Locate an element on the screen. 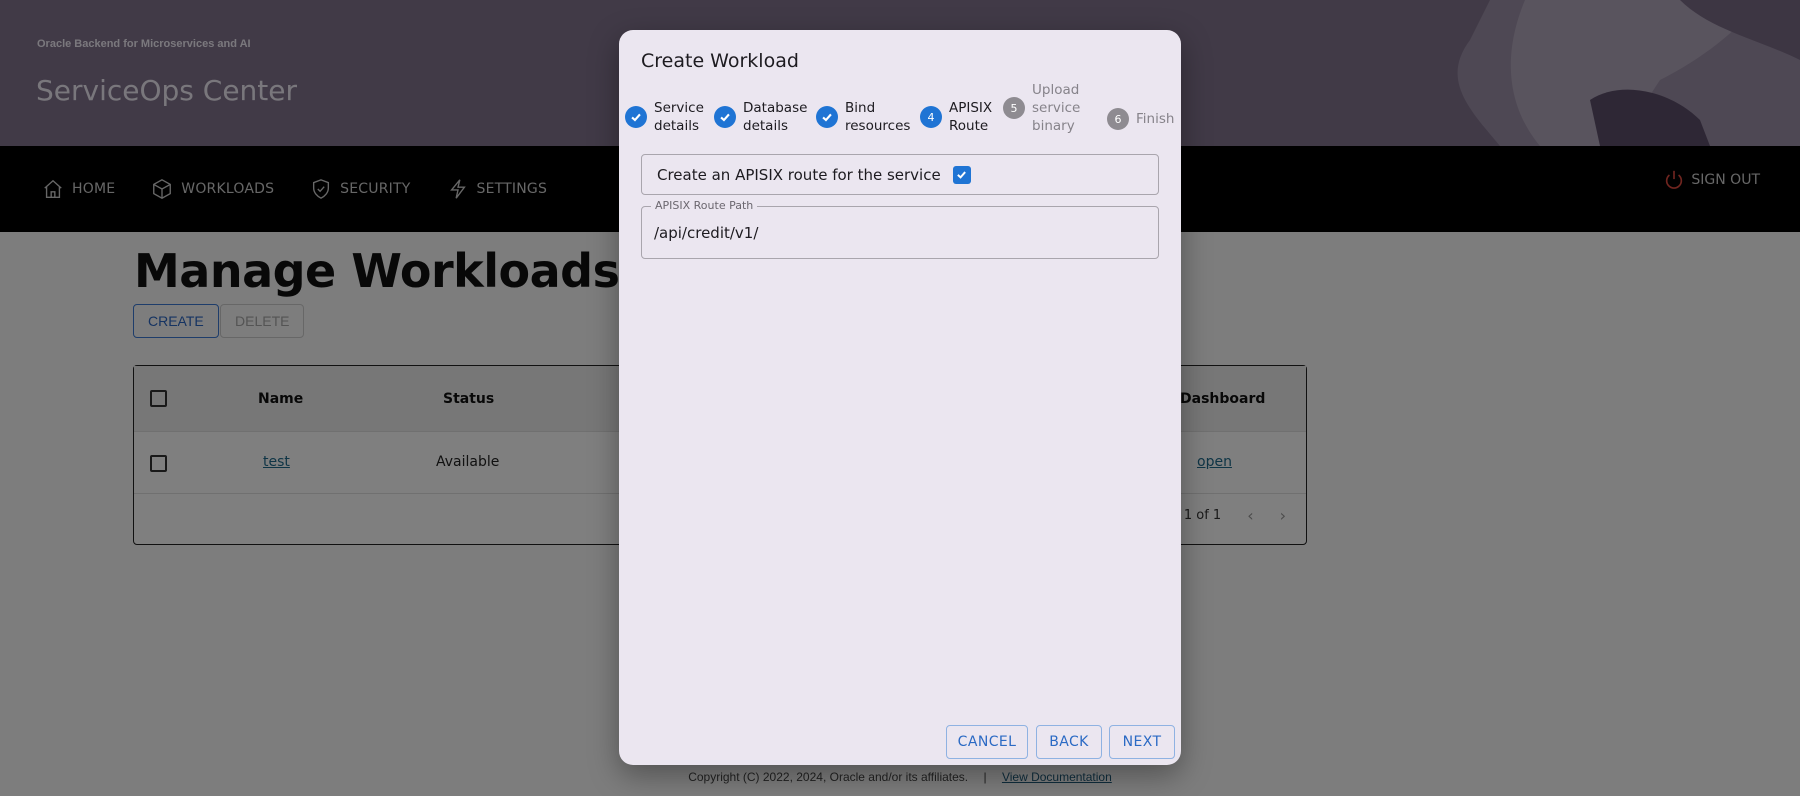 This screenshot has height=796, width=1800. next-button: NEXT is located at coordinates (1142, 742).